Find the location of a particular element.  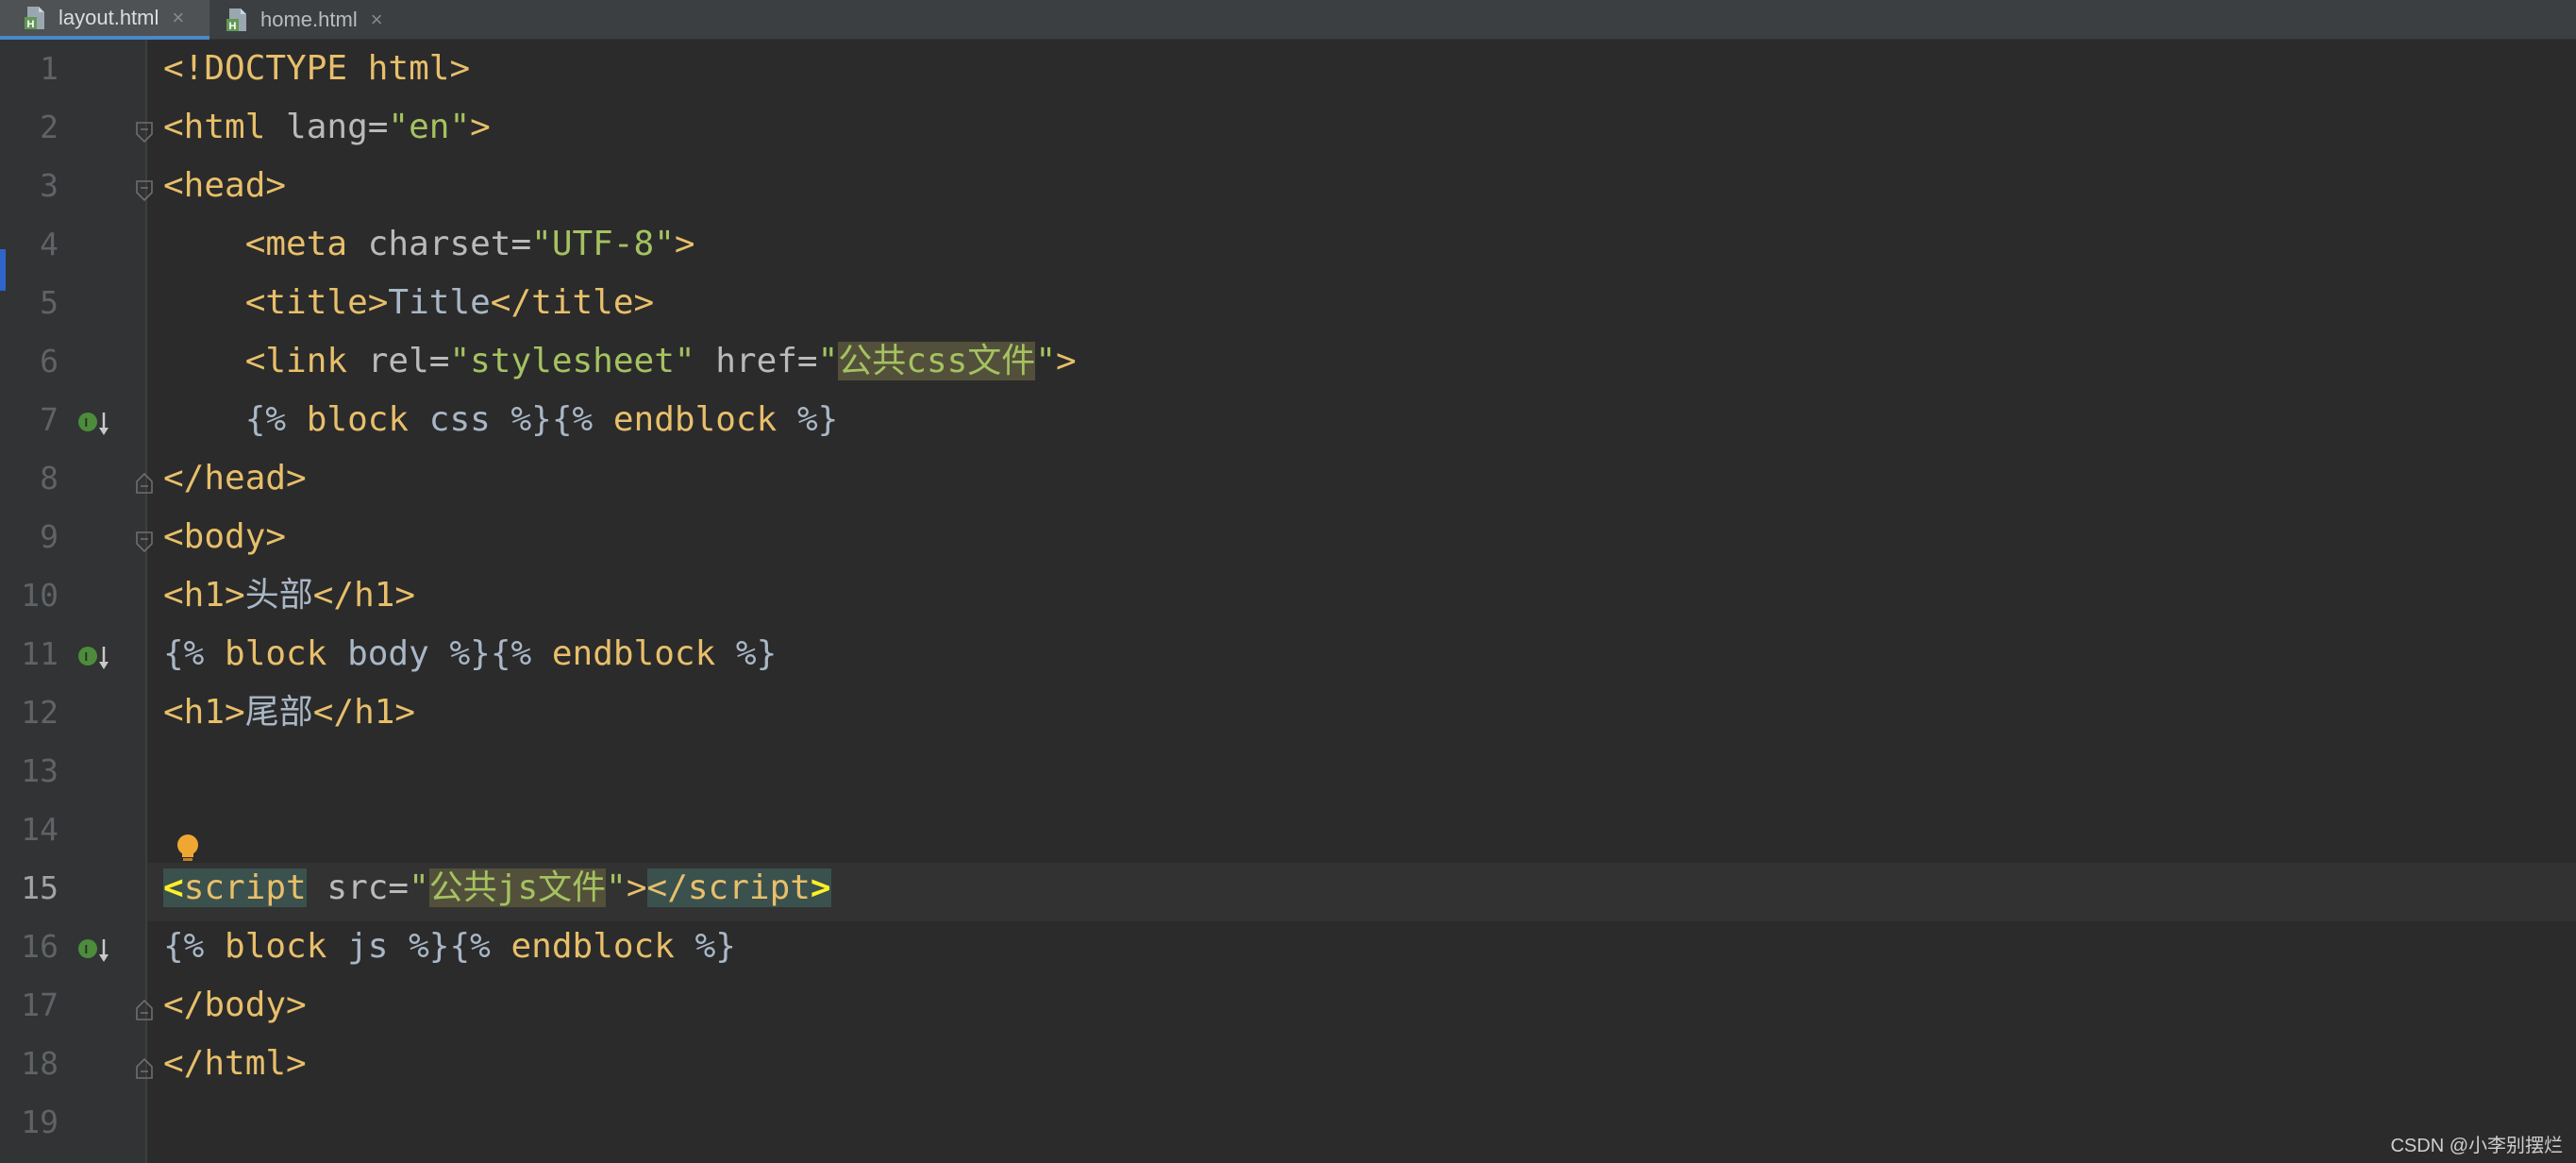

tab-label: layout.html is located at coordinates (109, 17).